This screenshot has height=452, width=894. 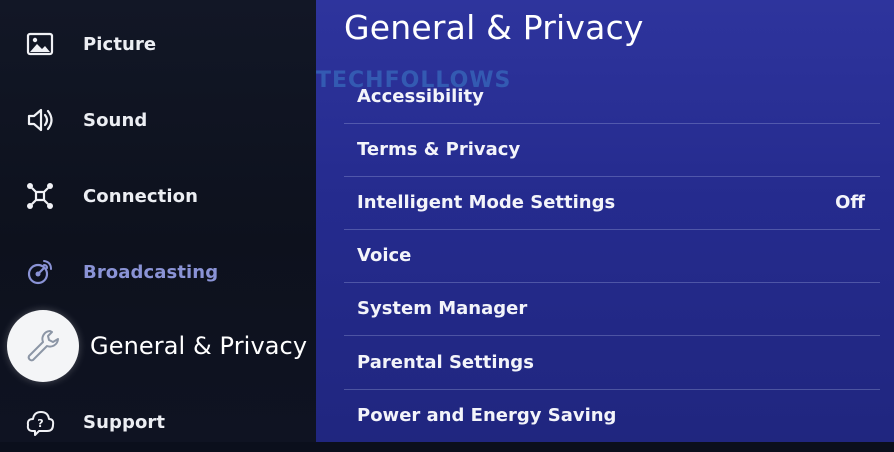 I want to click on sidebar-item-broadcasting: Broadcasting, so click(x=158, y=272).